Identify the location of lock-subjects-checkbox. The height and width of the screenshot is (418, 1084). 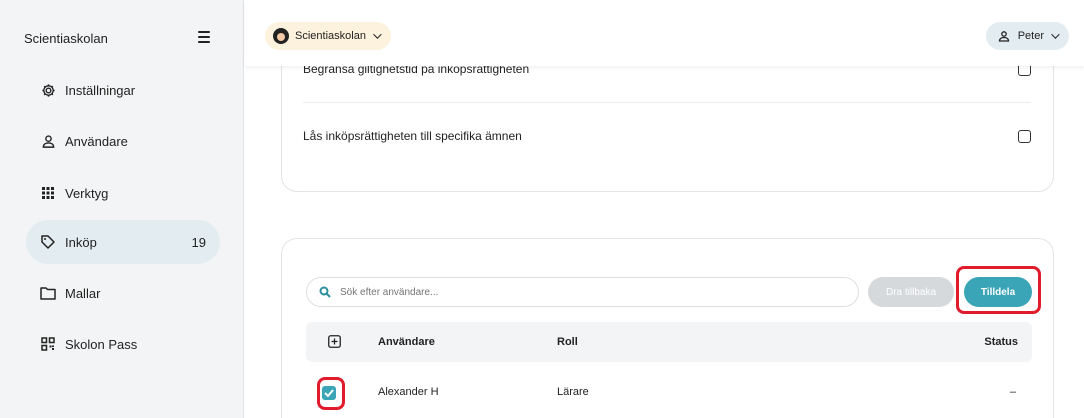
(1024, 136).